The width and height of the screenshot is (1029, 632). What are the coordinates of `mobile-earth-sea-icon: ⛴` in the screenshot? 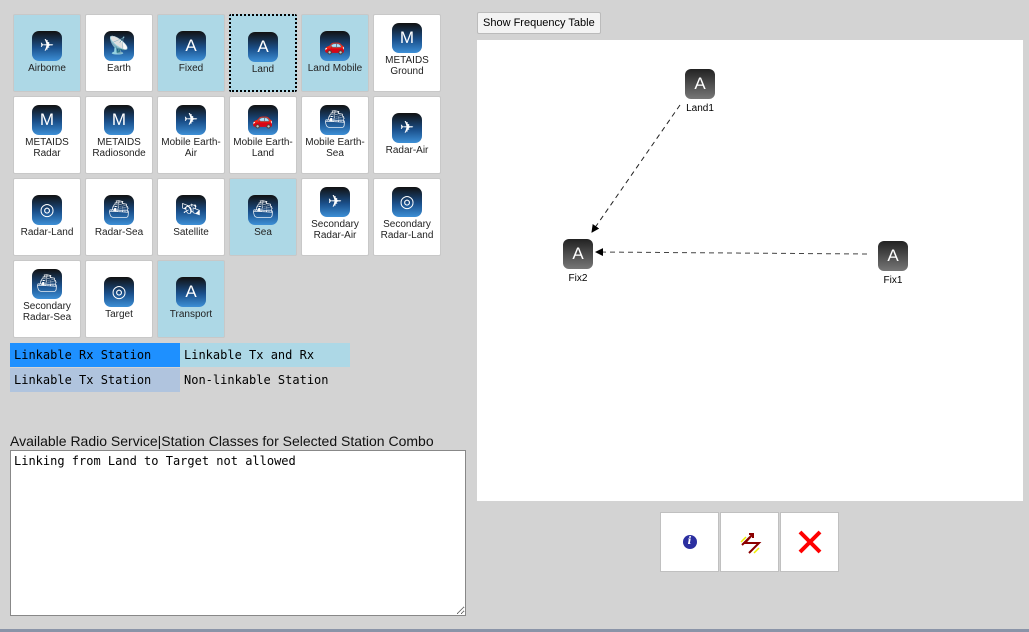 It's located at (335, 120).